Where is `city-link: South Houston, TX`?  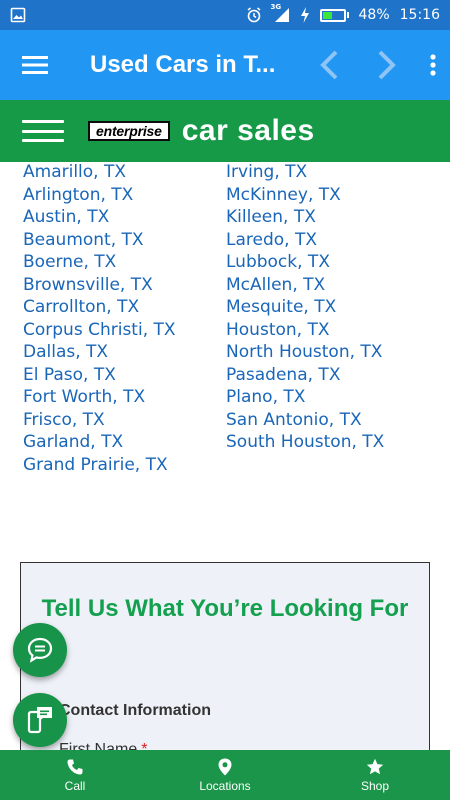 city-link: South Houston, TX is located at coordinates (305, 442).